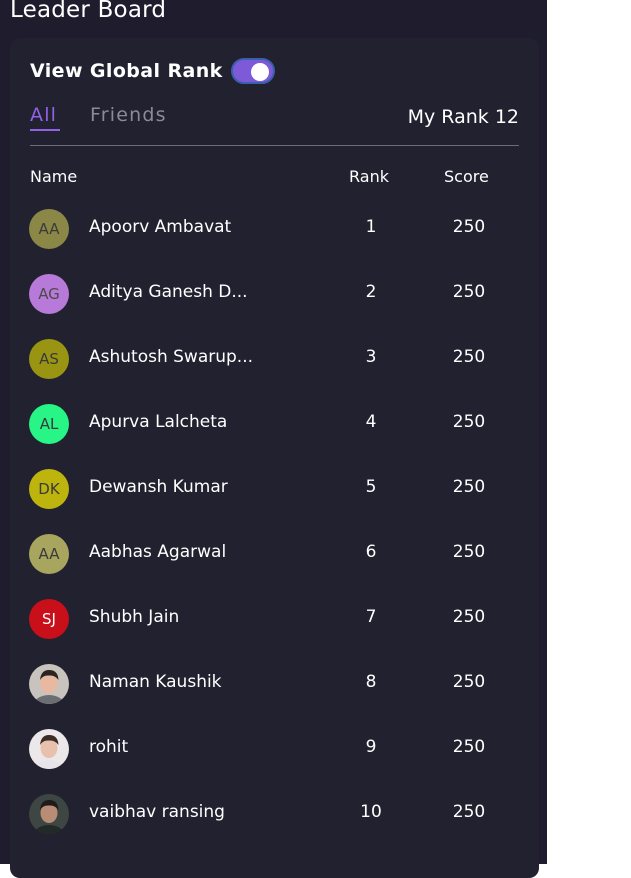 Image resolution: width=631 pixels, height=878 pixels. Describe the element at coordinates (369, 176) in the screenshot. I see `column-header-rank: Rank` at that location.